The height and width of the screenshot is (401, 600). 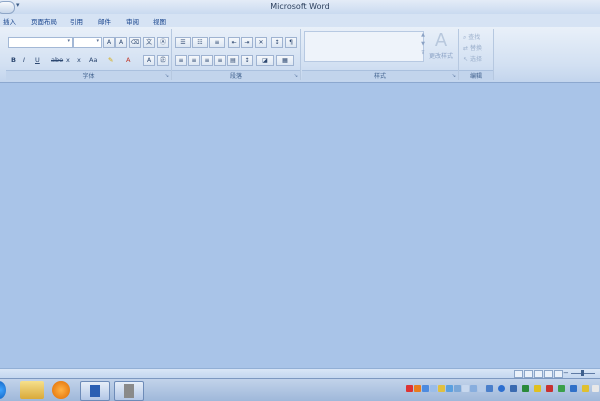 I want to click on help-icon, so click(x=501, y=388).